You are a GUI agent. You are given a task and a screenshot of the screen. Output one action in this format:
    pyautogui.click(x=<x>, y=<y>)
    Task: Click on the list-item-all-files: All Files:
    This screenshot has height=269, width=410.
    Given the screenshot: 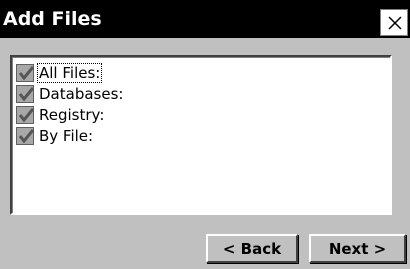 What is the action you would take?
    pyautogui.click(x=59, y=73)
    